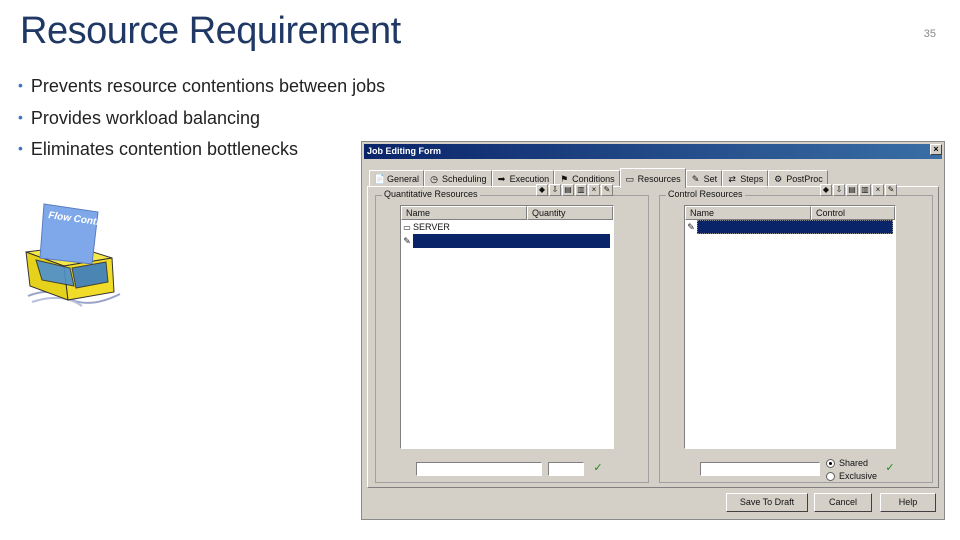  Describe the element at coordinates (767, 502) in the screenshot. I see `save-to-draft-button: Save To Draft` at that location.